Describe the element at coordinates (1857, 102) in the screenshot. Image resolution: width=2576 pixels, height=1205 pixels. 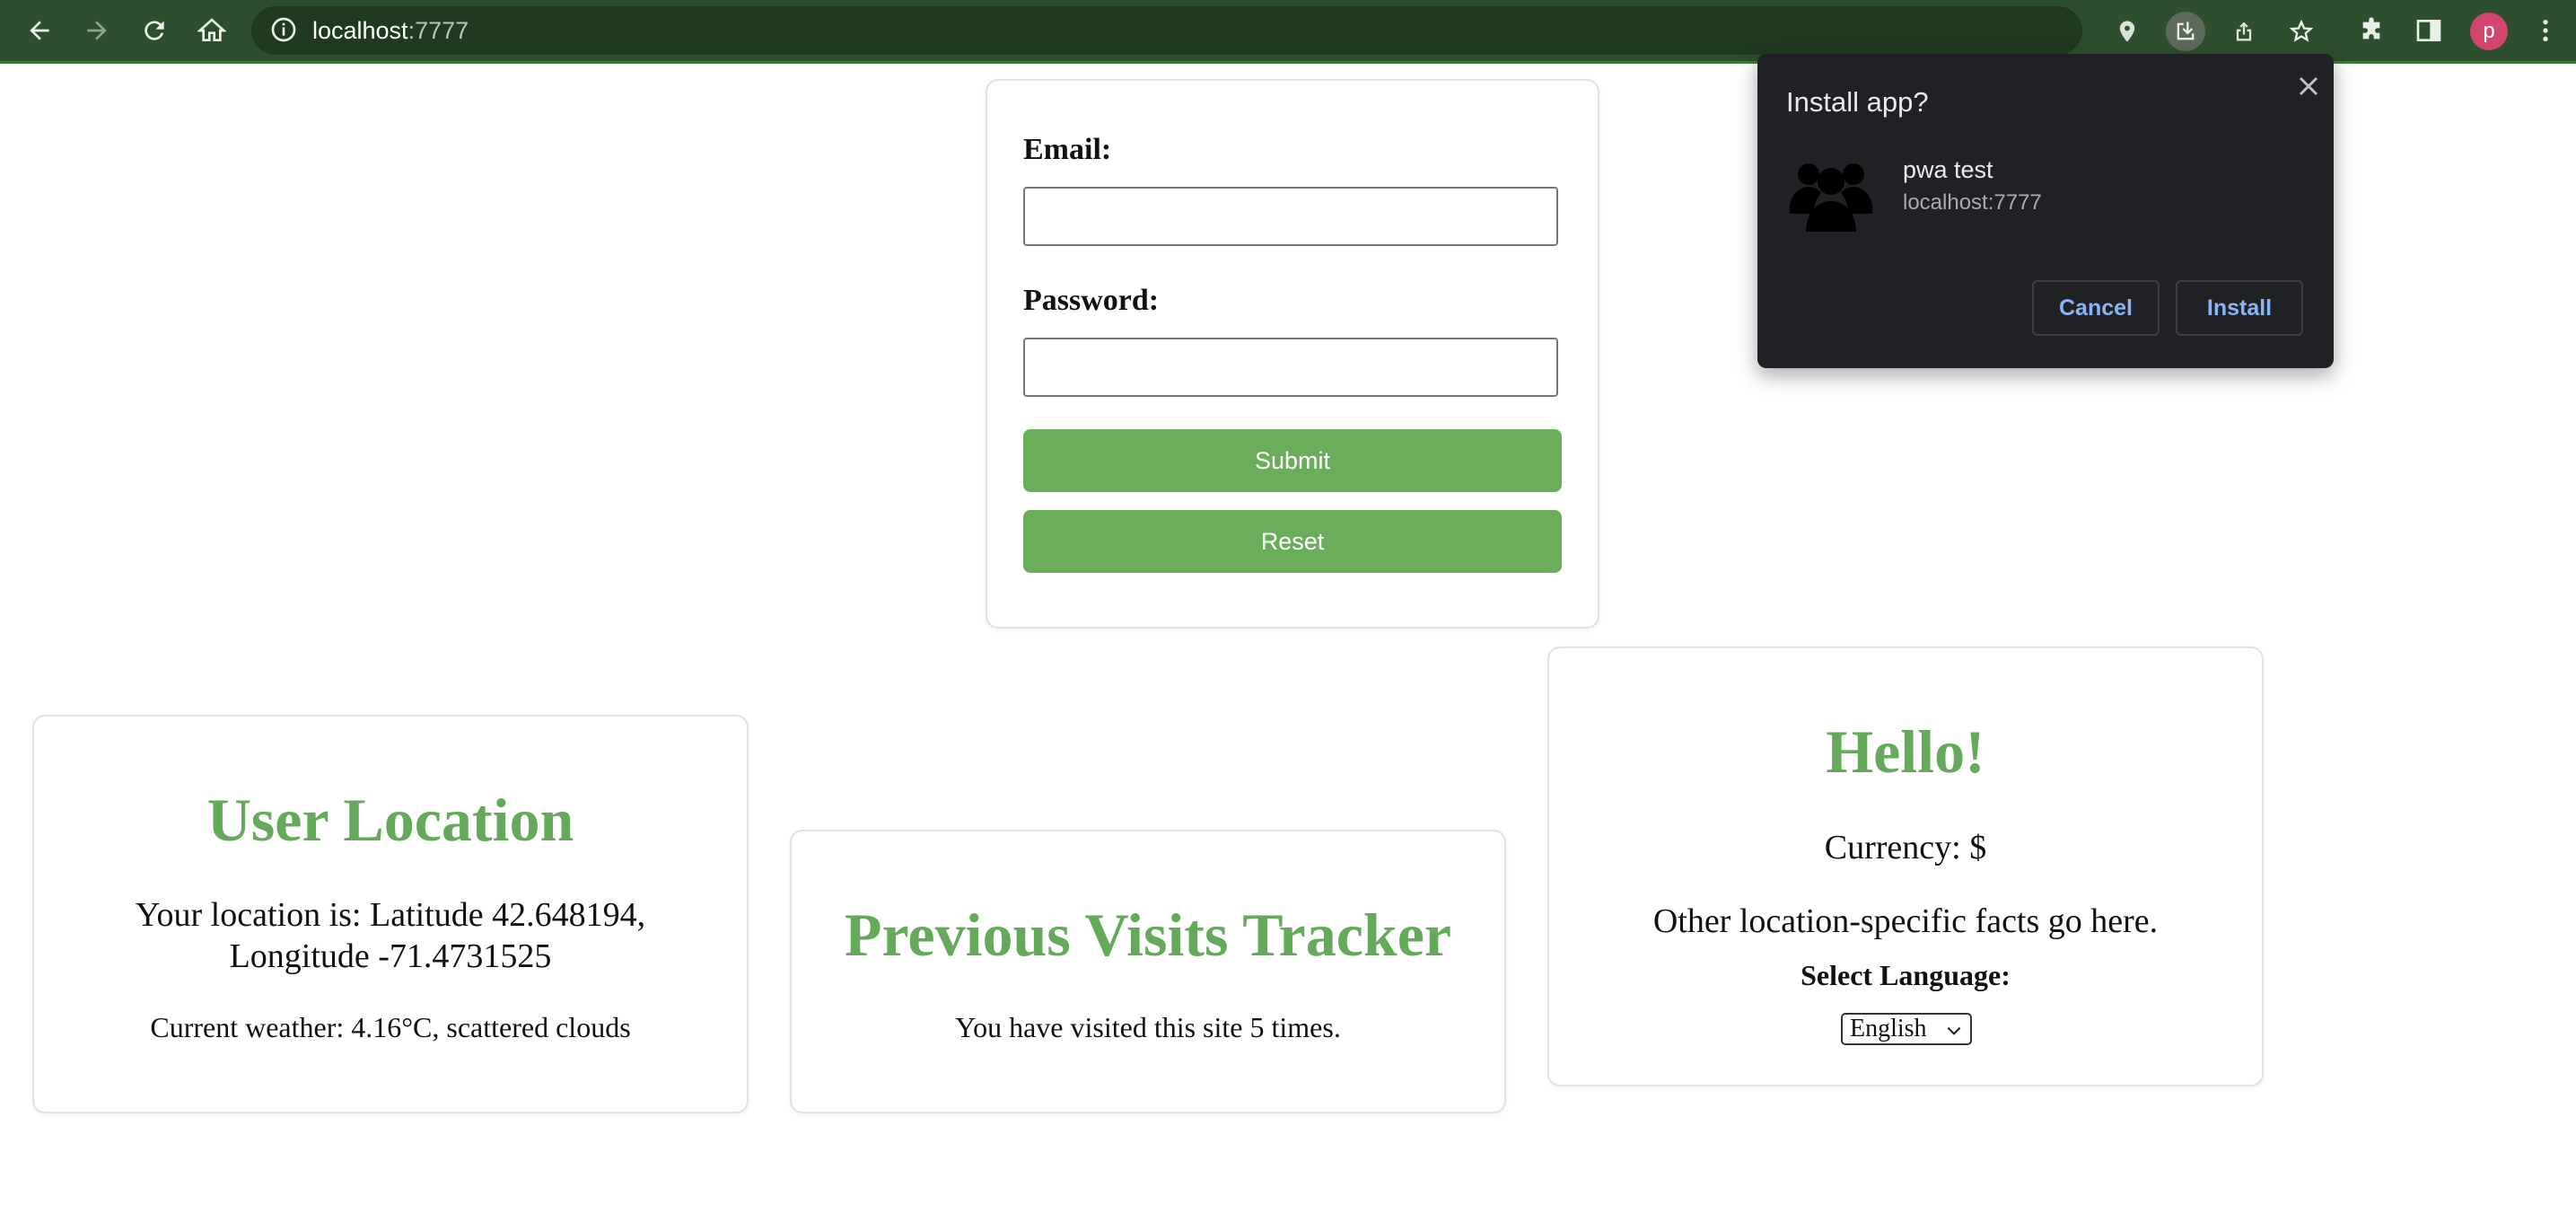
I see `dialog-title: Install app?` at that location.